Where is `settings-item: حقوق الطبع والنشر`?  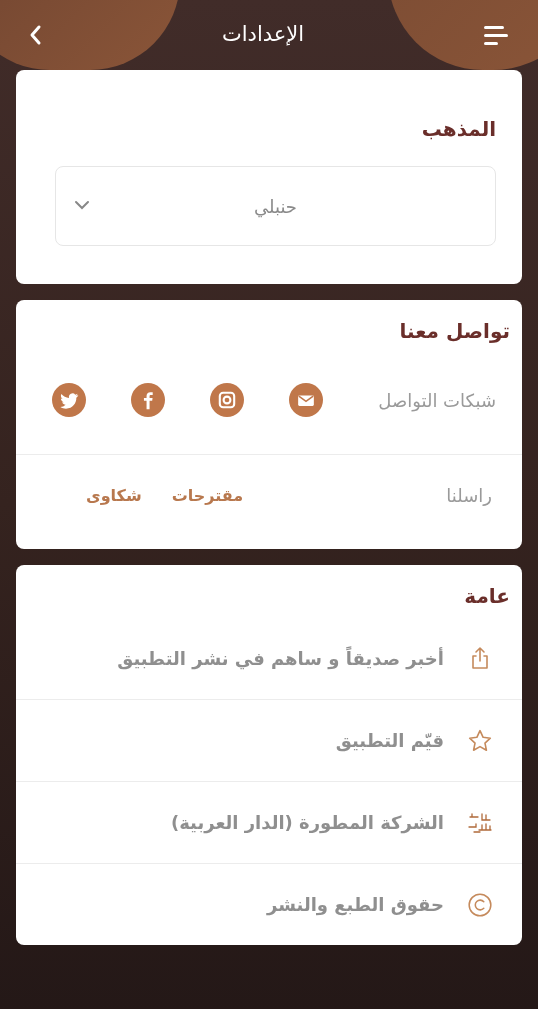 settings-item: حقوق الطبع والنشر is located at coordinates (269, 904).